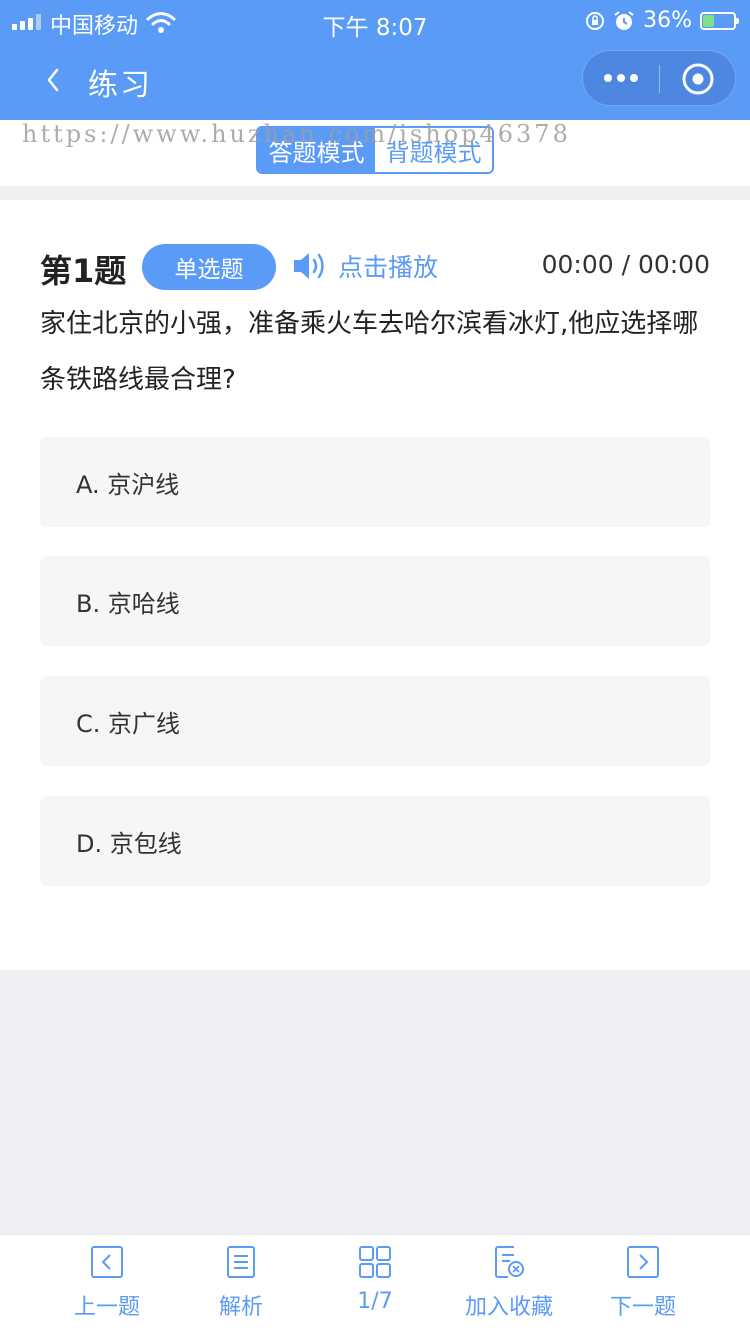  What do you see at coordinates (642, 1307) in the screenshot?
I see `next-question-label: 下一题` at bounding box center [642, 1307].